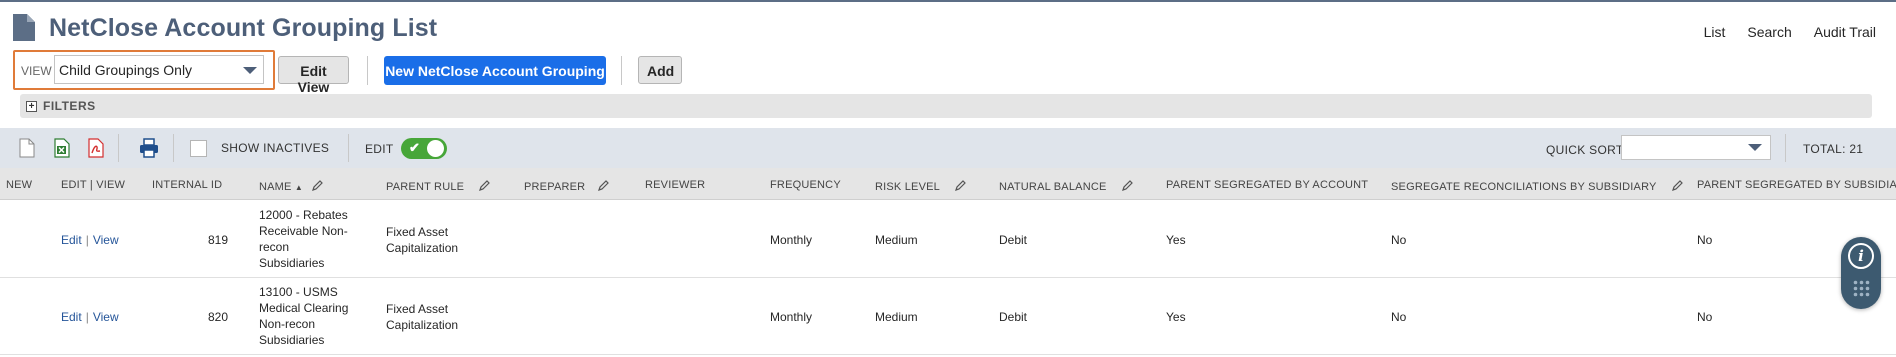 This screenshot has height=357, width=1896. Describe the element at coordinates (1861, 256) in the screenshot. I see `info-icon: i` at that location.